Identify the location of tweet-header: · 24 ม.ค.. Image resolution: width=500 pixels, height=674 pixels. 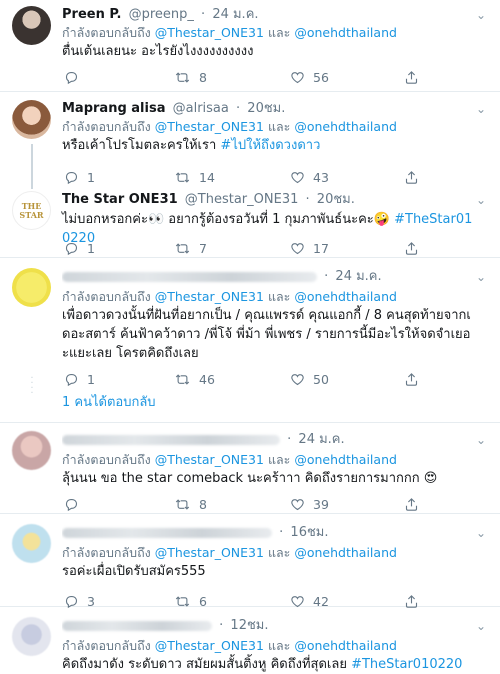
(276, 277).